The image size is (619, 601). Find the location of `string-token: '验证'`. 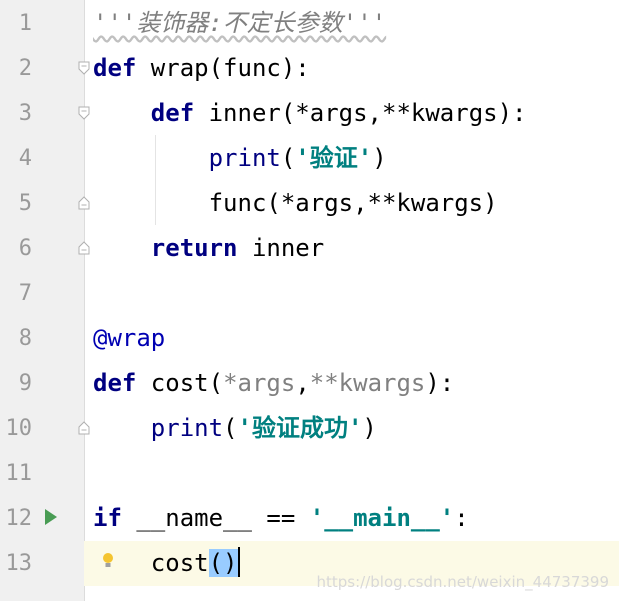

string-token: '验证' is located at coordinates (334, 158).